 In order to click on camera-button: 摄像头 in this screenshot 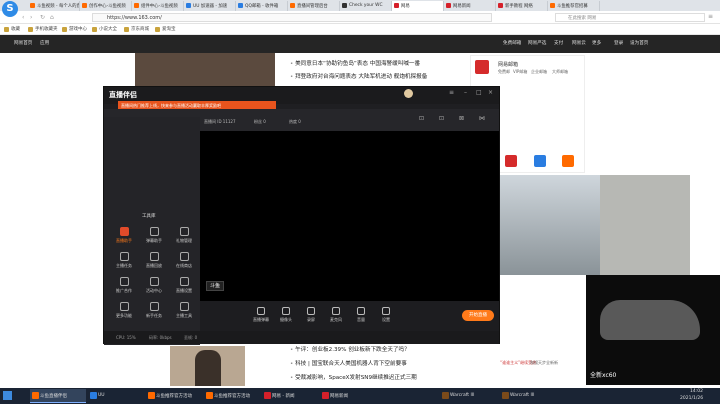, I will do `click(286, 315)`.